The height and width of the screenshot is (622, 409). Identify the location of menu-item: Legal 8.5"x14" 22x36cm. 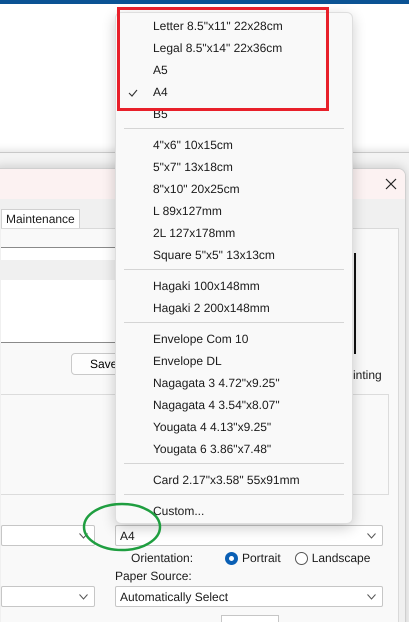
(234, 48).